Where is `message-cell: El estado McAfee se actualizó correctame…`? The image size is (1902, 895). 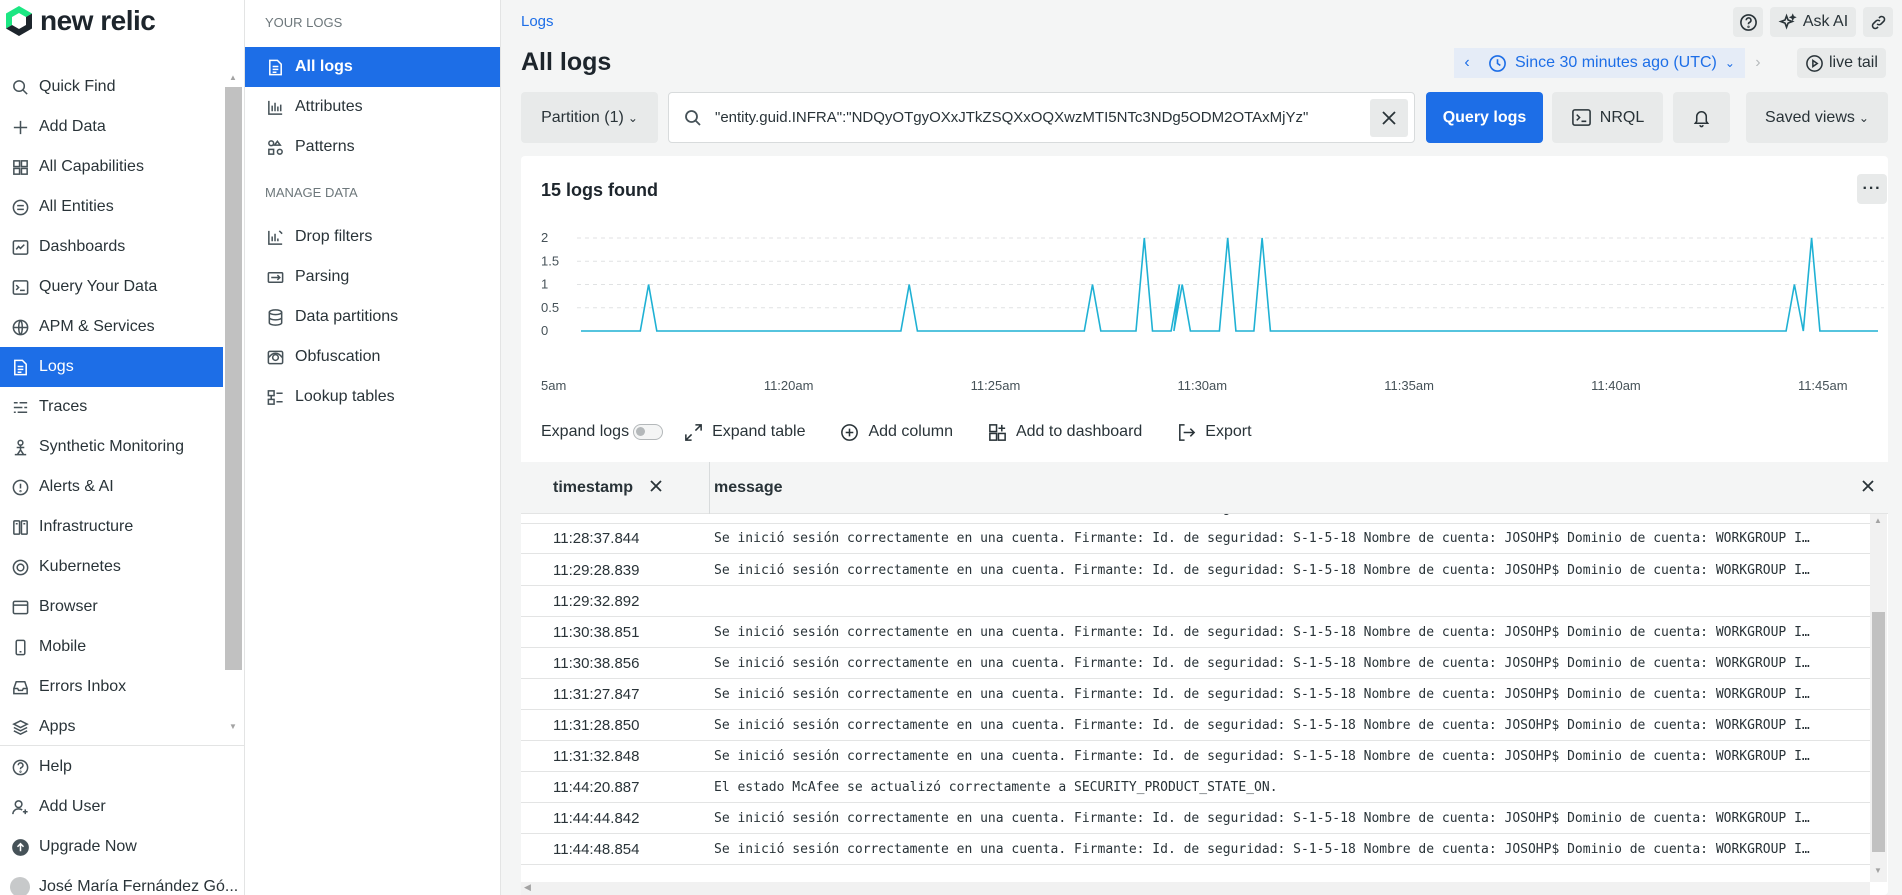 message-cell: El estado McAfee se actualizó correctame… is located at coordinates (996, 787).